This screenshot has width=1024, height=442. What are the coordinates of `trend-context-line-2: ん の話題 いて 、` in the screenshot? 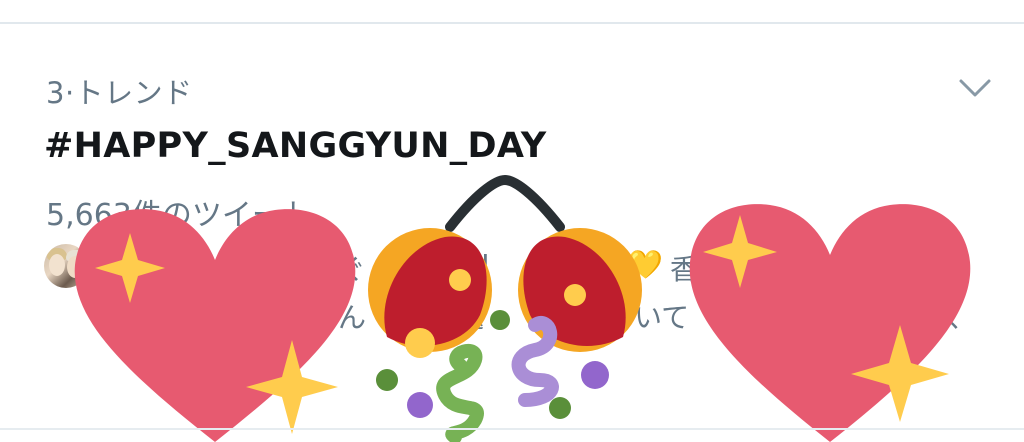 It's located at (540, 314).